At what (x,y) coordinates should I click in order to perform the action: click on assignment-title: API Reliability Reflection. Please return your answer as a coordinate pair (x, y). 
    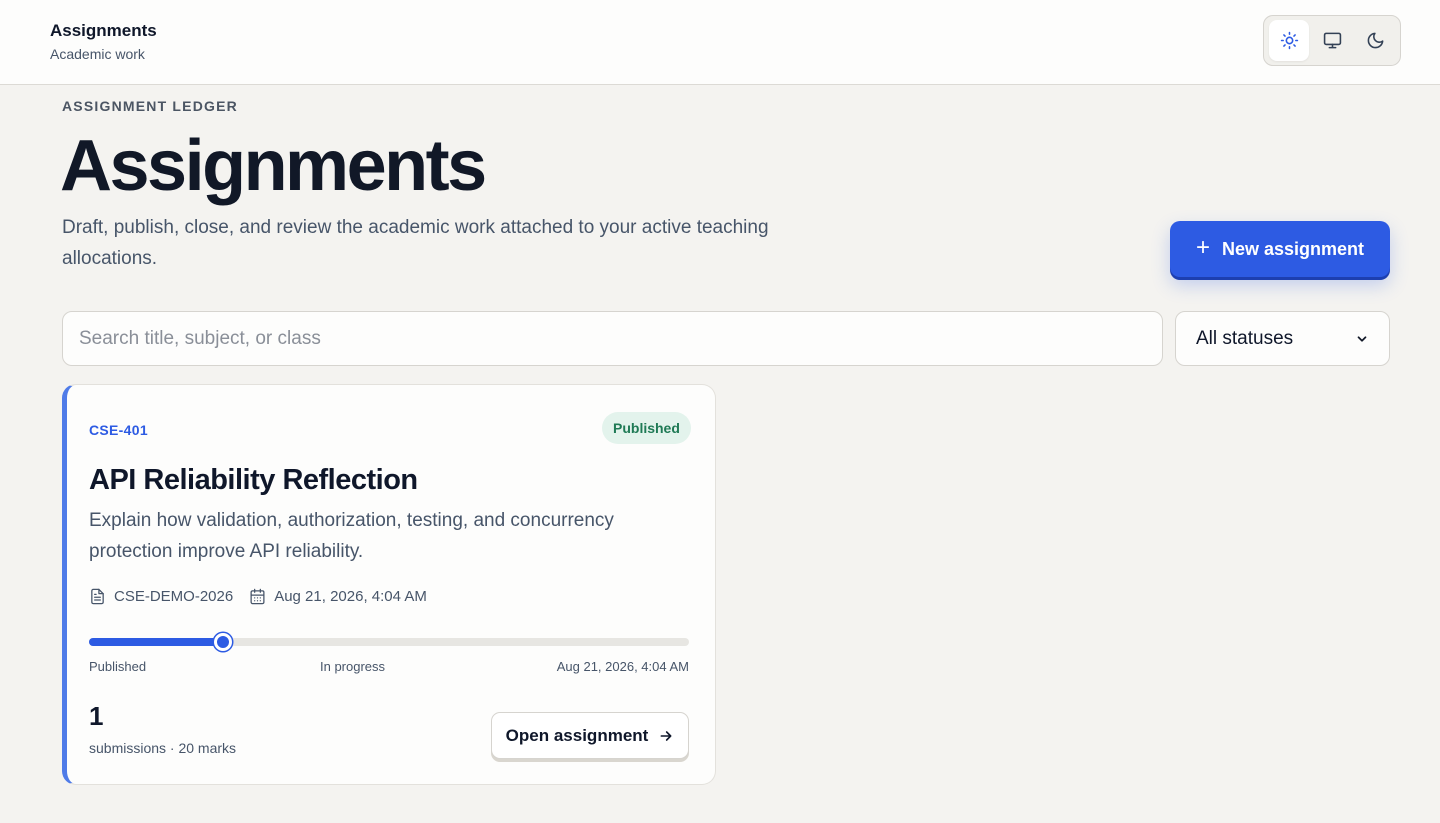
    Looking at the image, I should click on (253, 480).